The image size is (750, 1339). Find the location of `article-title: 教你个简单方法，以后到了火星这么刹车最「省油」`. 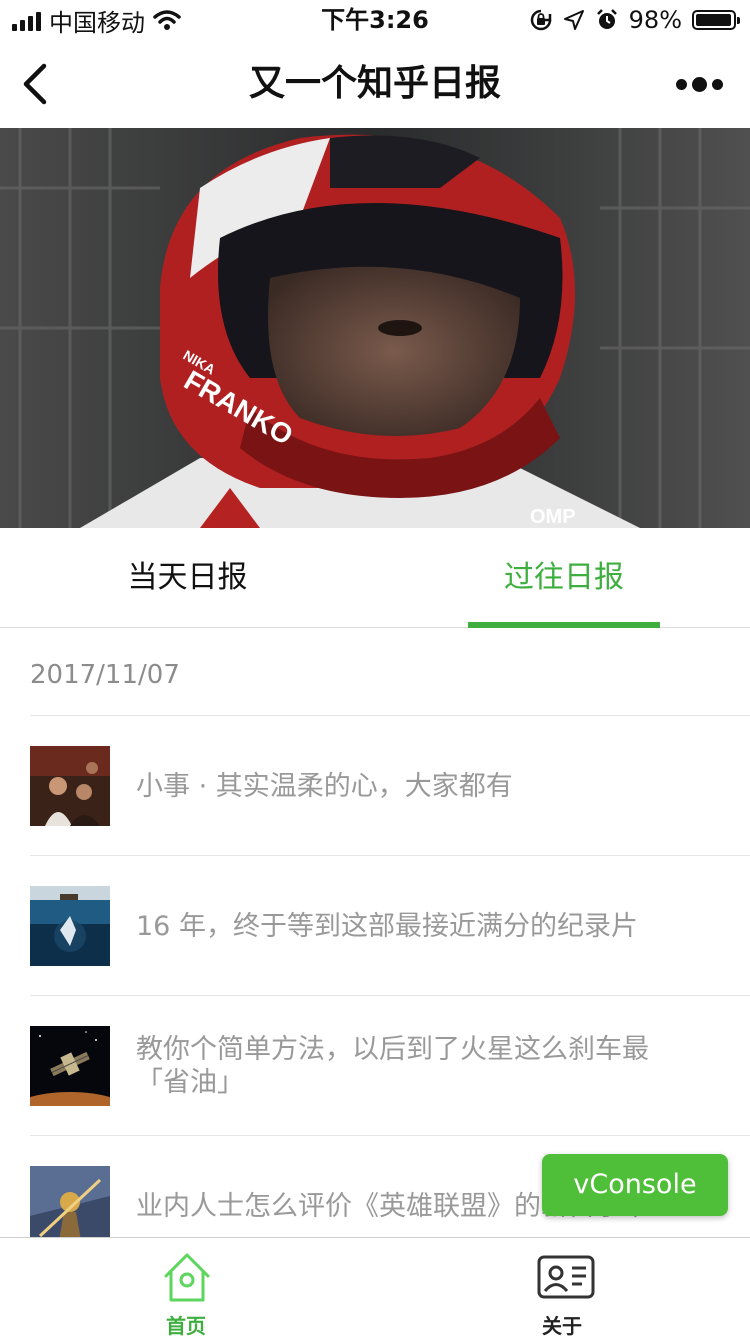

article-title: 教你个简单方法，以后到了火星这么刹车最「省油」 is located at coordinates (392, 1066).